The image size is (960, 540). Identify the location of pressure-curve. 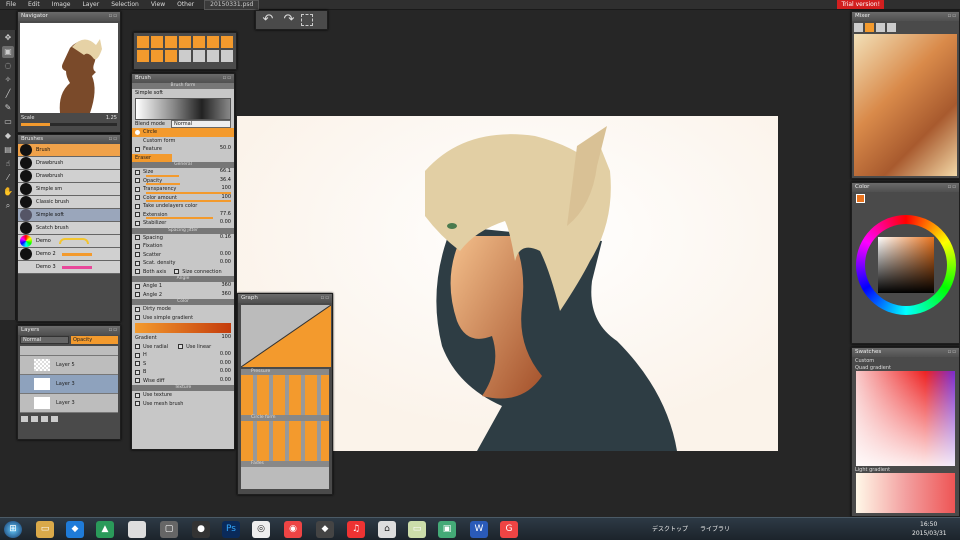
(286, 336).